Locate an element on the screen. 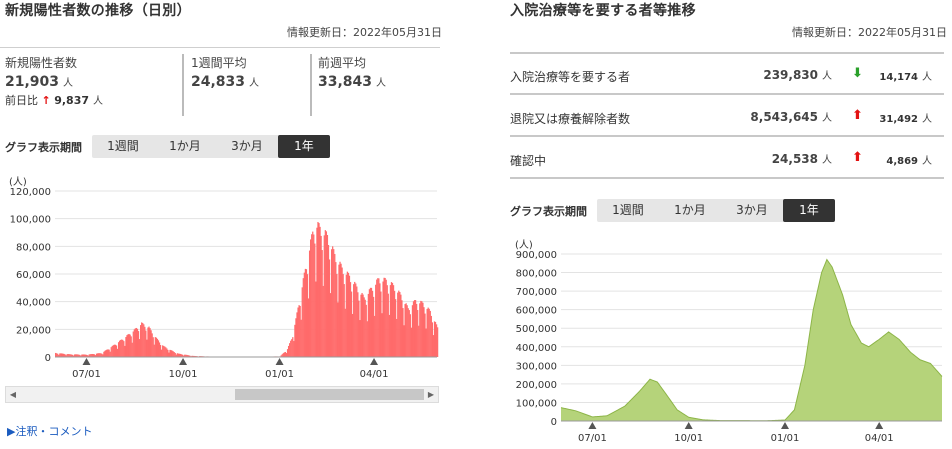  weekly-avg-value: 24,833 is located at coordinates (218, 82).